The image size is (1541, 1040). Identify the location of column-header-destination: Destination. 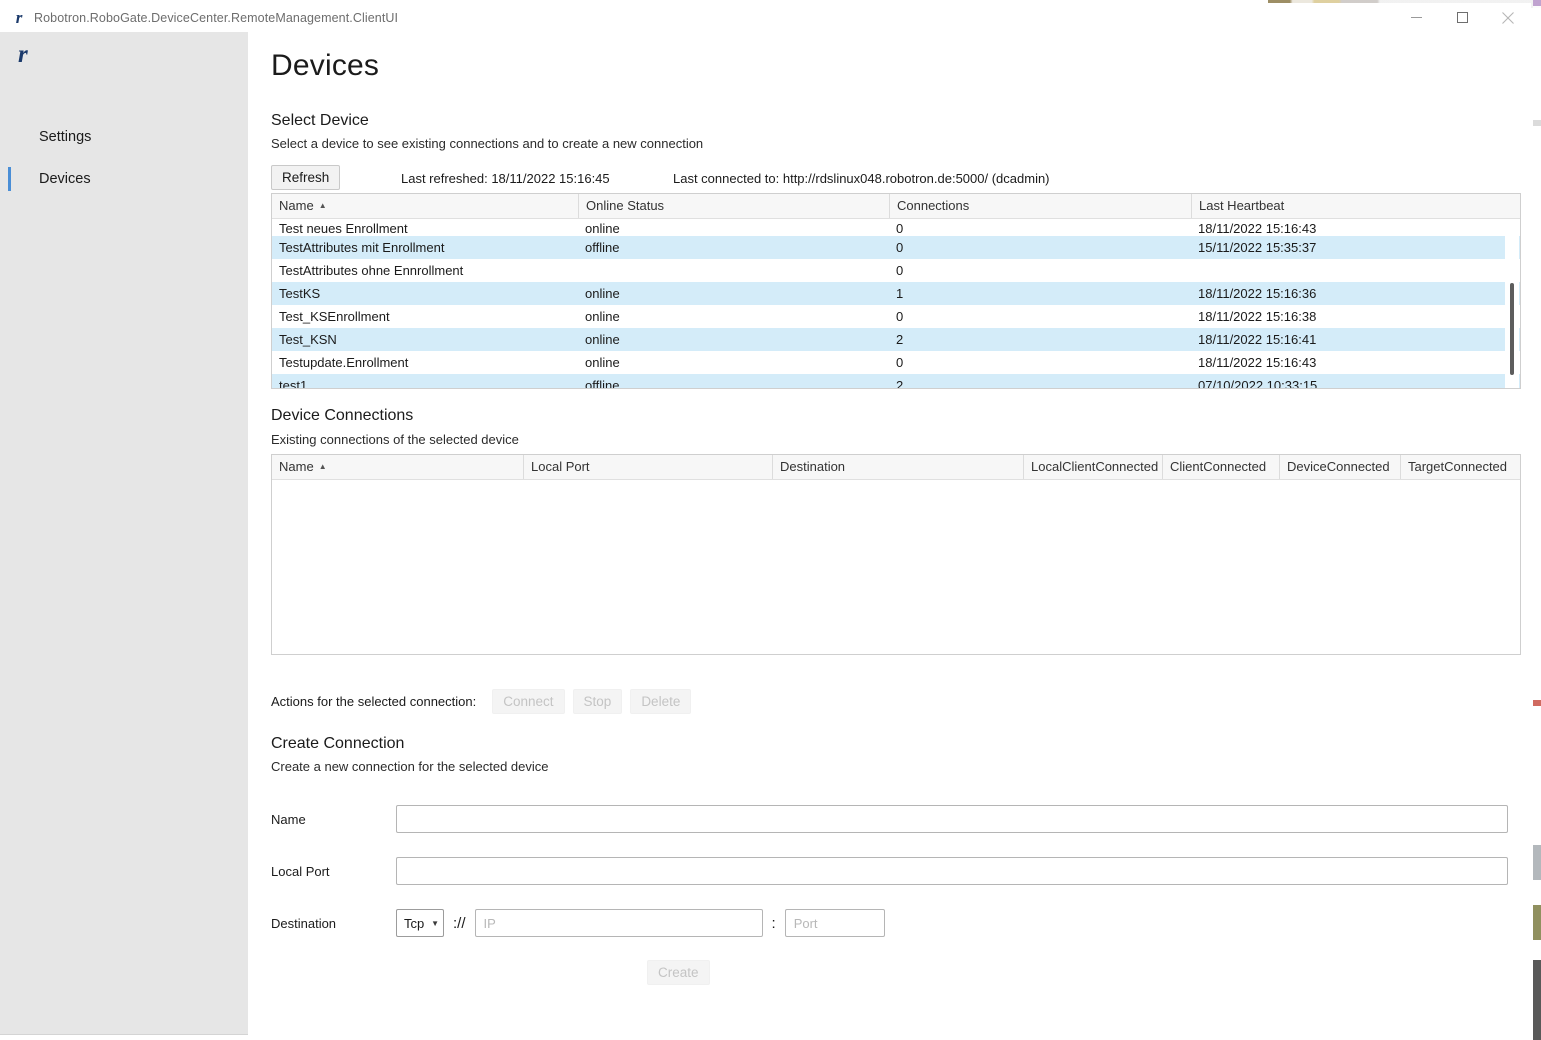
(897, 467).